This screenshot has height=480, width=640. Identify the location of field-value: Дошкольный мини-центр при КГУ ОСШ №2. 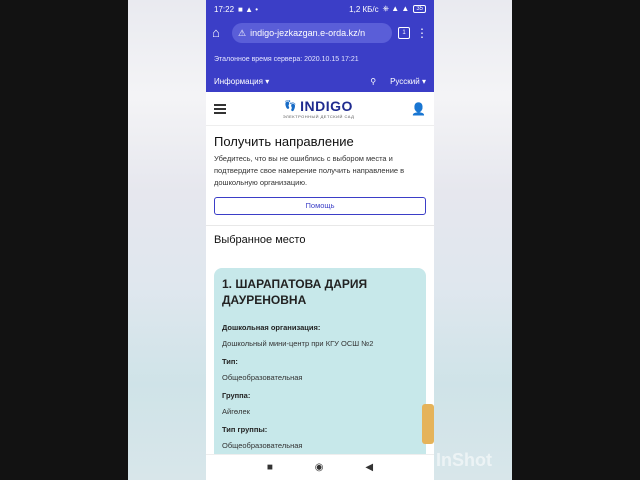
(298, 343).